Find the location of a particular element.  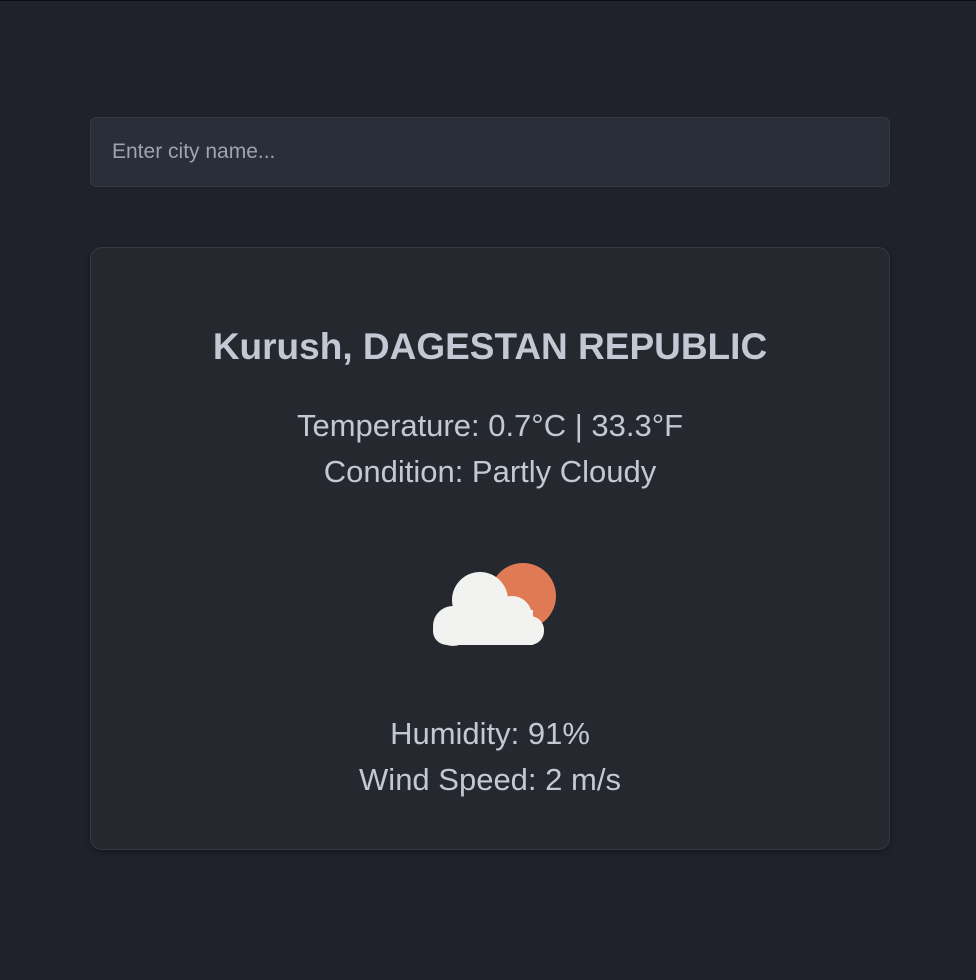

city-search-input is located at coordinates (490, 152).